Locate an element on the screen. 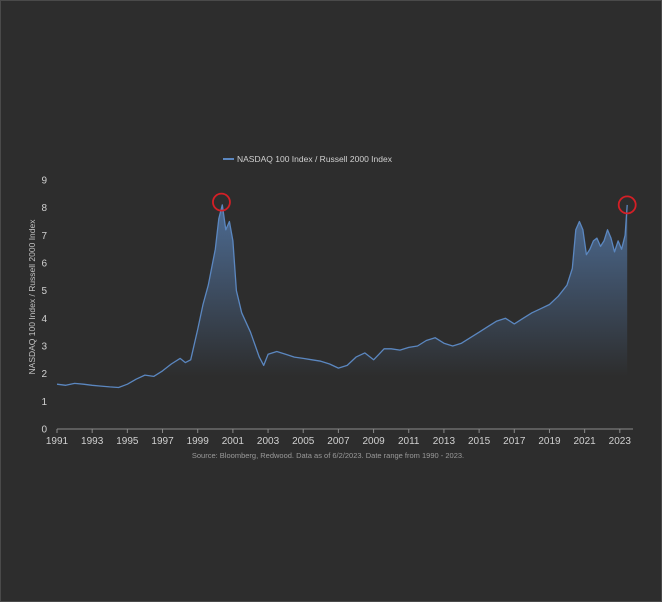 Image resolution: width=662 pixels, height=602 pixels. x-tick-label: 1999 is located at coordinates (198, 441).